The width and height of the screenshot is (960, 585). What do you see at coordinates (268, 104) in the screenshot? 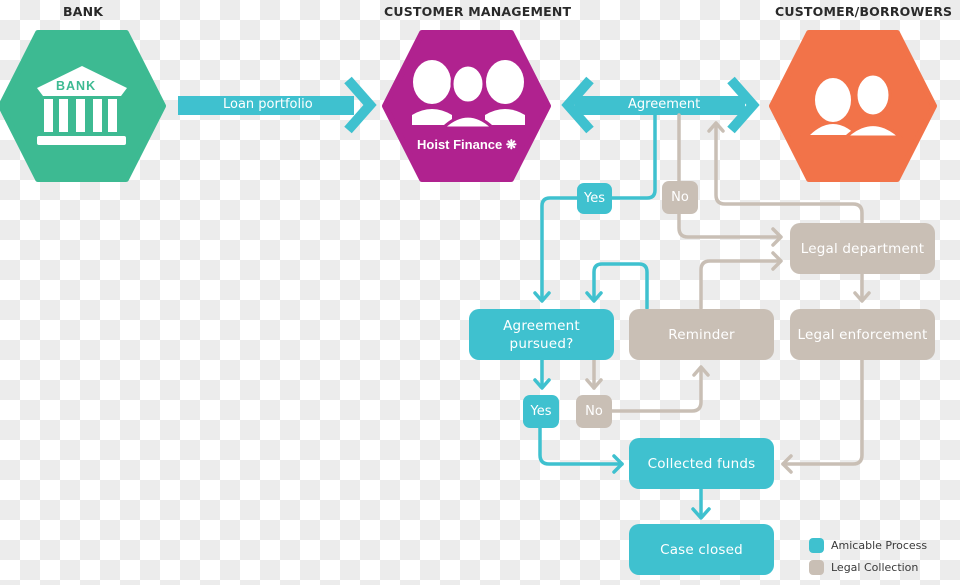
I see `loan-portfolio-label: Loan portfolio` at bounding box center [268, 104].